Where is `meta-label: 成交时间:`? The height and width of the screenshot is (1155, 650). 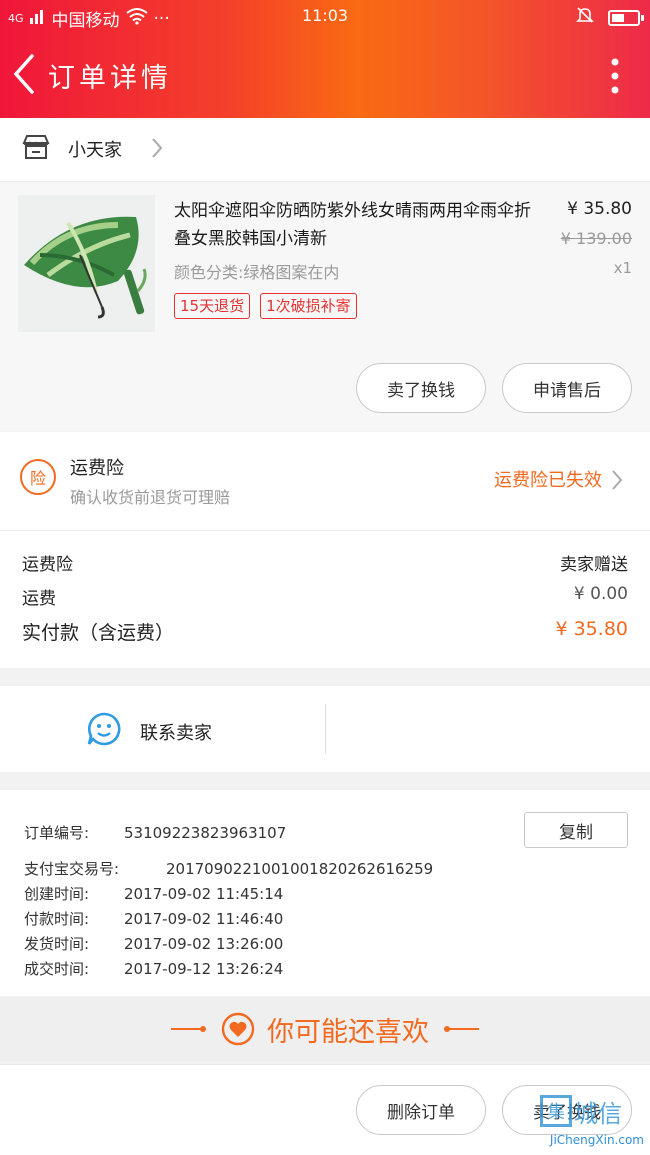
meta-label: 成交时间: is located at coordinates (57, 969).